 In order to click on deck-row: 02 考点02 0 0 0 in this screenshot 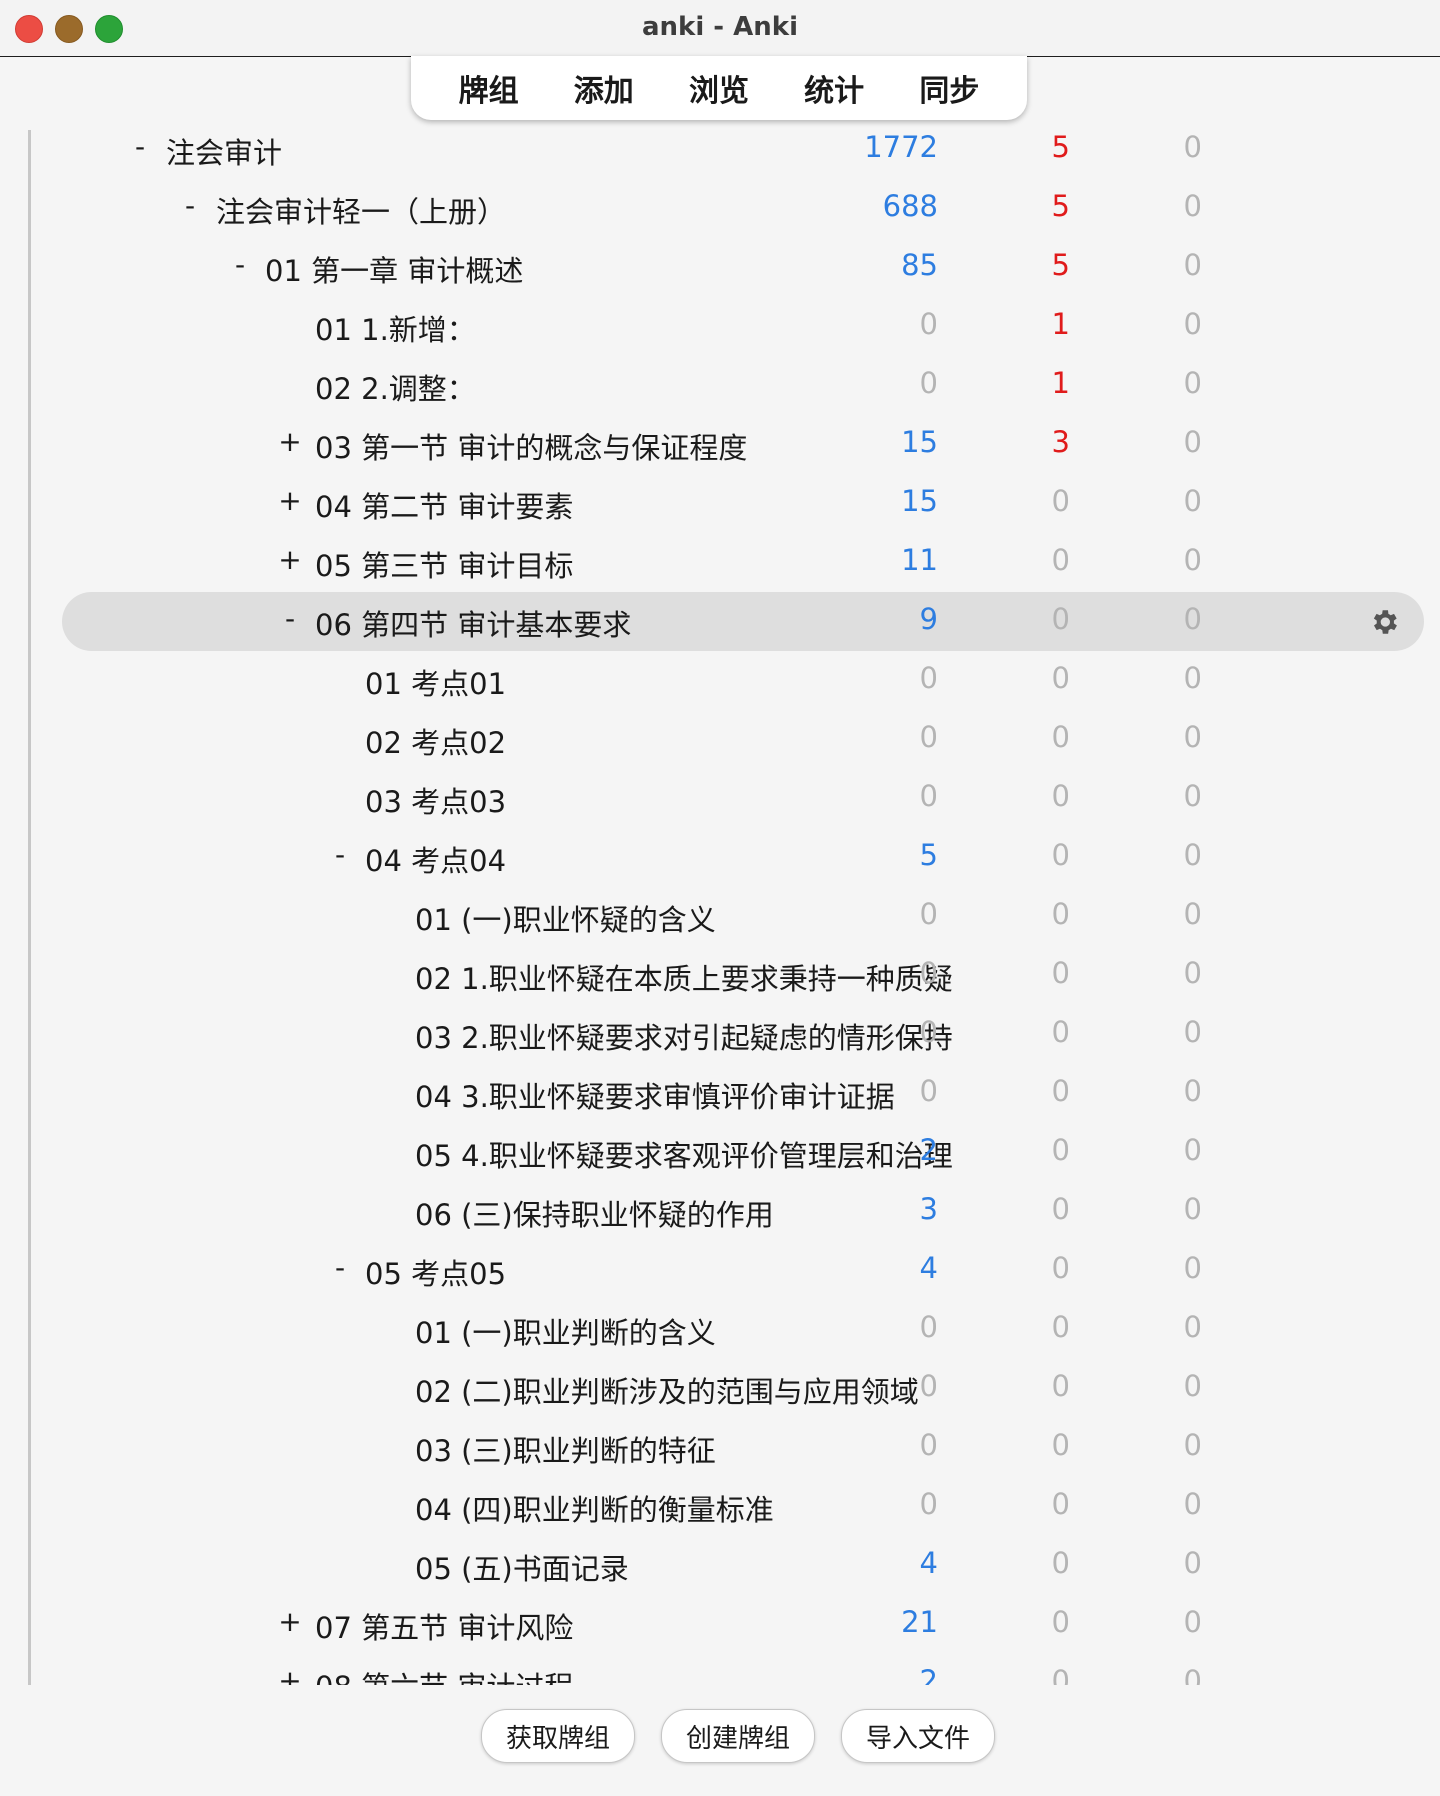, I will do `click(720, 739)`.